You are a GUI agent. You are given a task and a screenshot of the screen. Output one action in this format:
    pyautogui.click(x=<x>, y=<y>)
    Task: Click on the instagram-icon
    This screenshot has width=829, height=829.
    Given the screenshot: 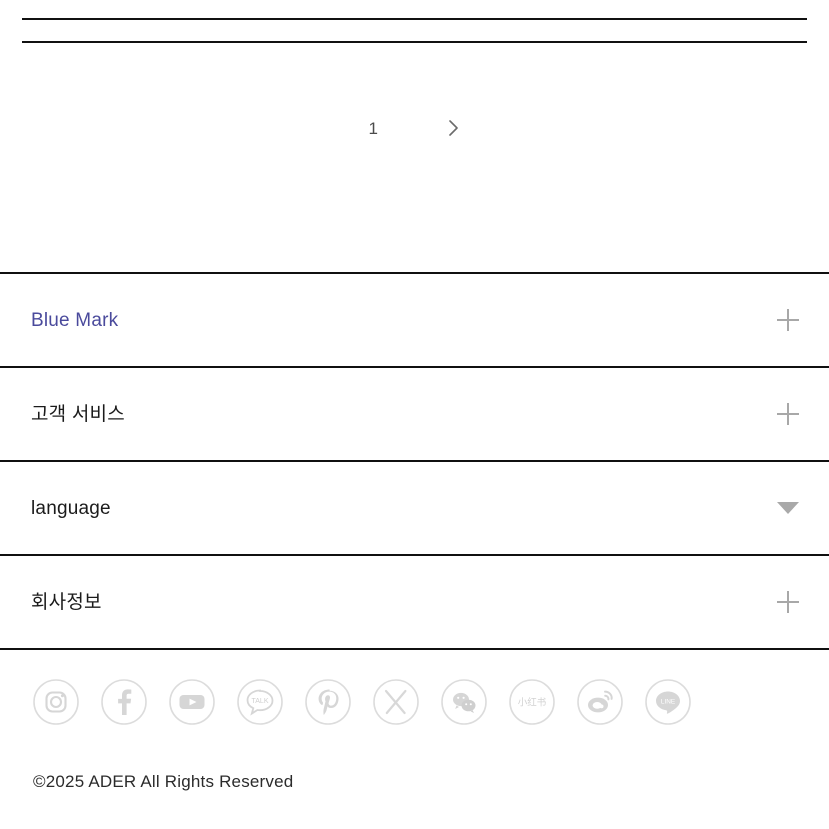 What is the action you would take?
    pyautogui.click(x=56, y=702)
    